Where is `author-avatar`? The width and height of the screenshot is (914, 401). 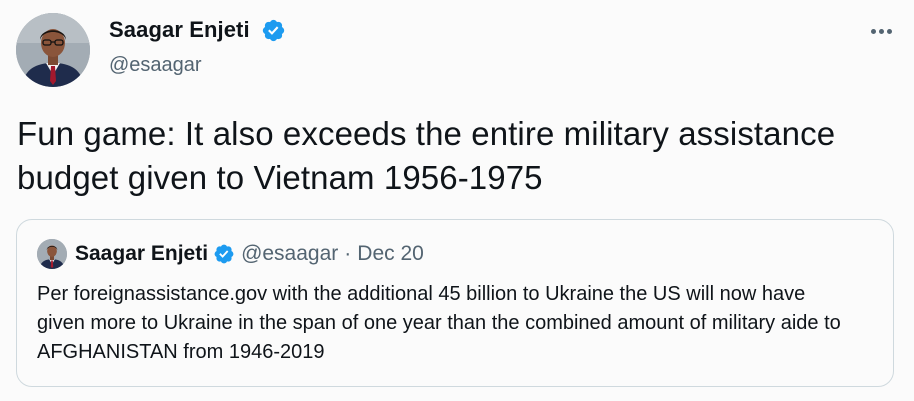
author-avatar is located at coordinates (53, 50).